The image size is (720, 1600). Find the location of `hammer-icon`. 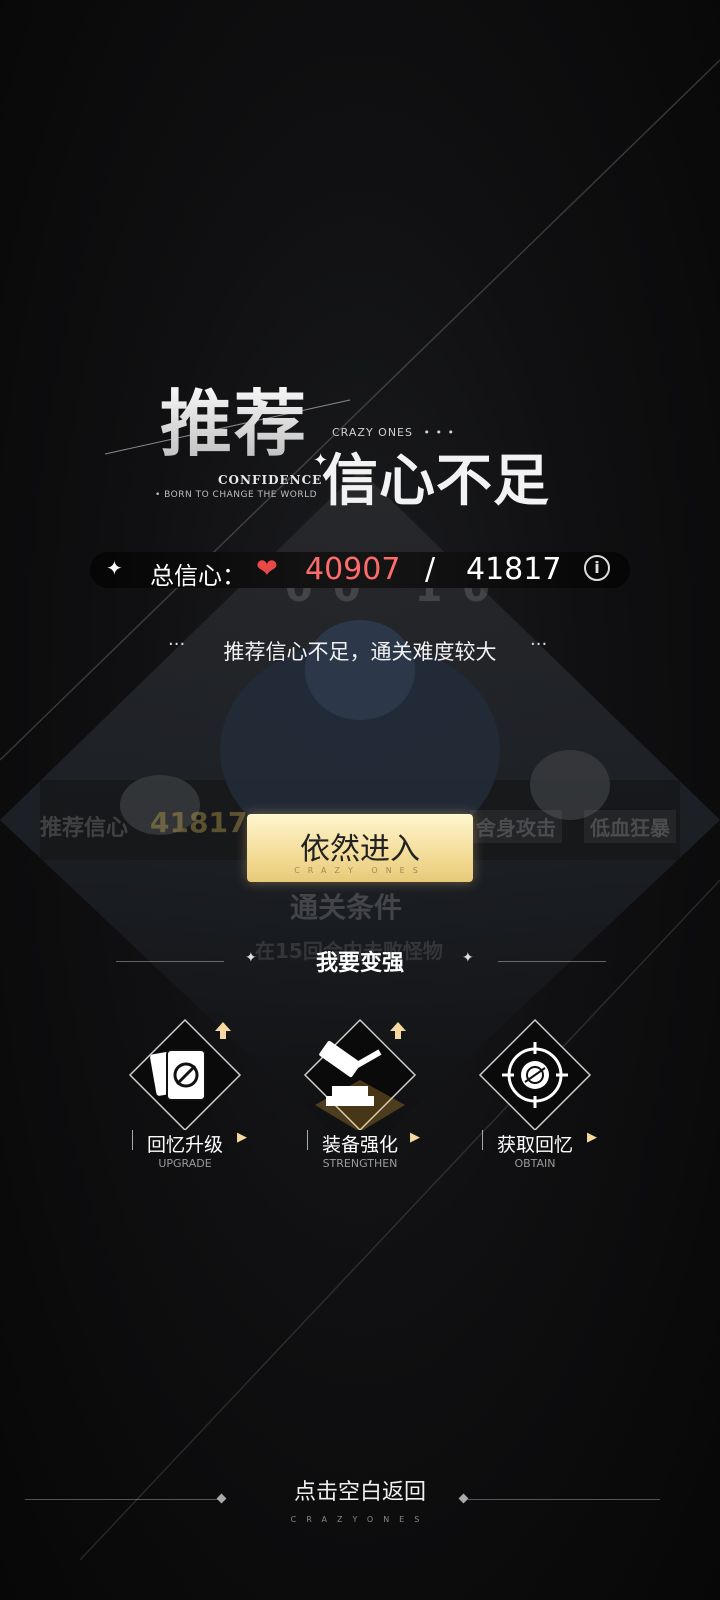

hammer-icon is located at coordinates (360, 1075).